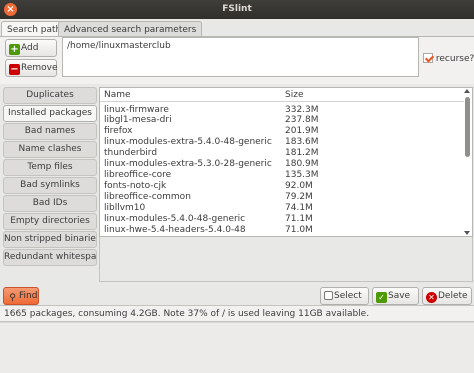  Describe the element at coordinates (188, 142) in the screenshot. I see `cell-name: linux-modules-extra-5.4.0-48-generic` at that location.